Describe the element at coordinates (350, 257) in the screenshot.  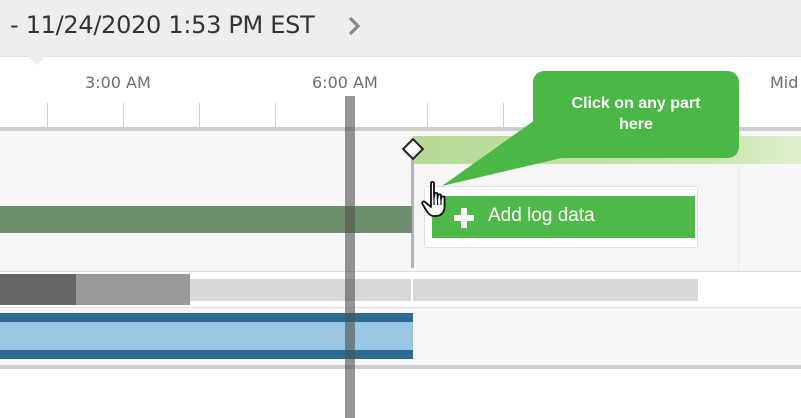
I see `current-time-cursor` at that location.